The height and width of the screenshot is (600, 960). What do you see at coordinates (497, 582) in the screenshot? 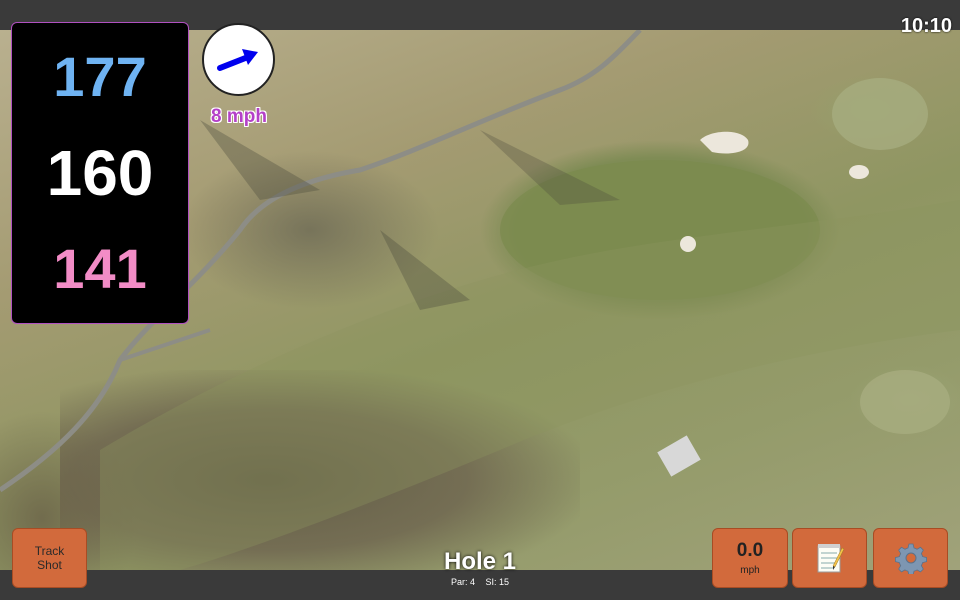
I see `hole-si: SI: 15` at bounding box center [497, 582].